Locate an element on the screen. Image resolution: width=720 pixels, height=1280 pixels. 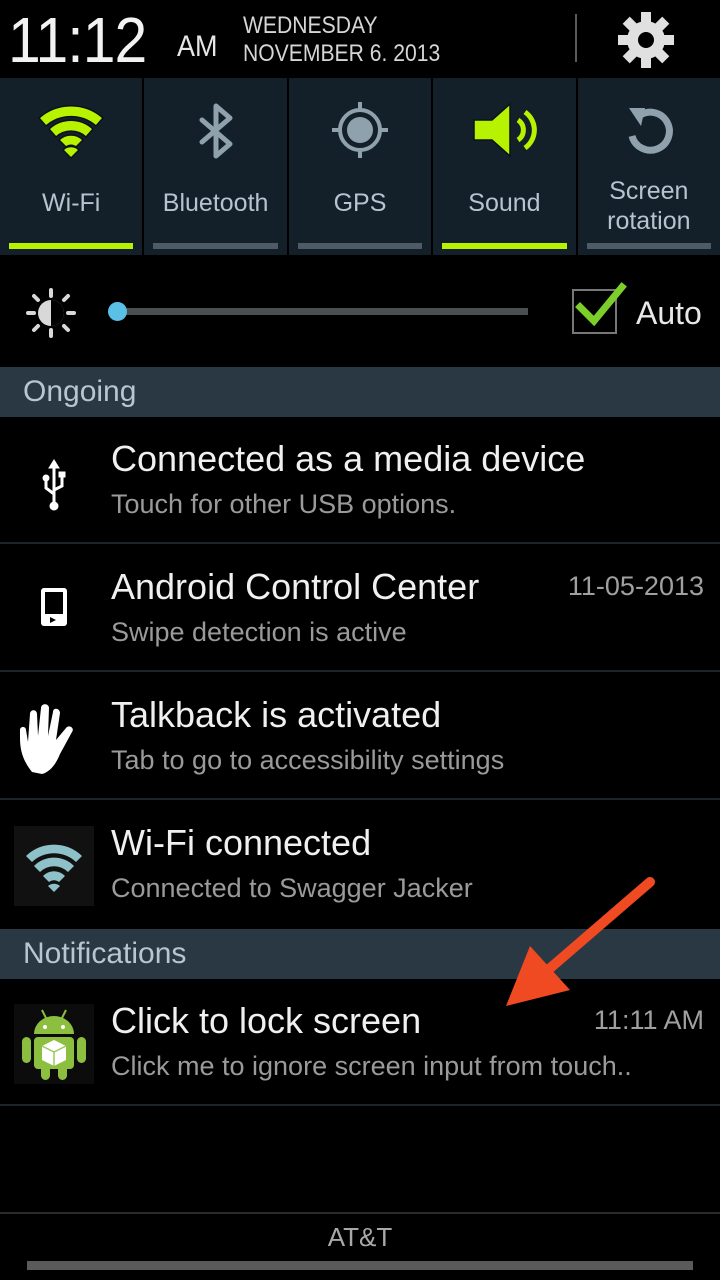
notification-title: Connected as a media device is located at coordinates (348, 458).